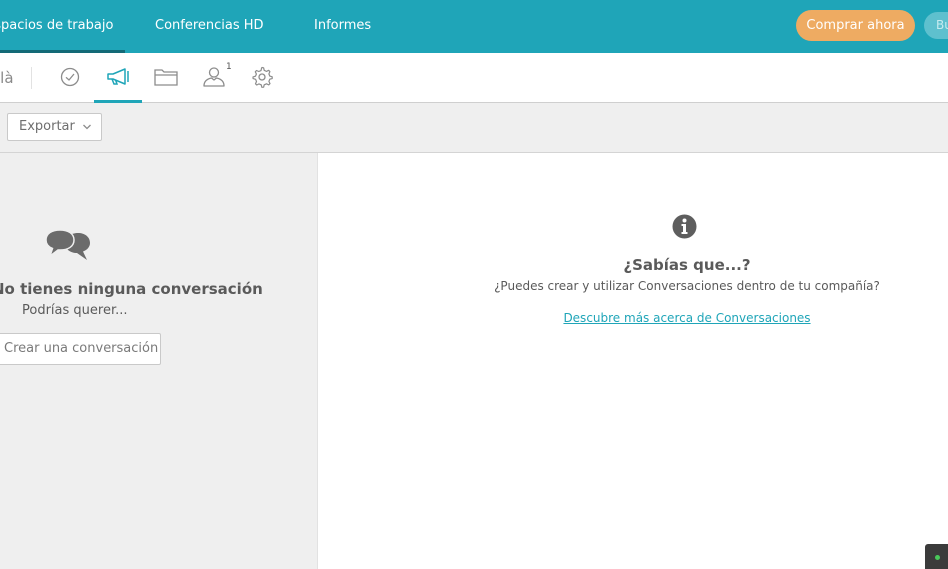 The width and height of the screenshot is (948, 569). What do you see at coordinates (474, 78) in the screenshot?
I see `project-toolbar: ilà 1` at bounding box center [474, 78].